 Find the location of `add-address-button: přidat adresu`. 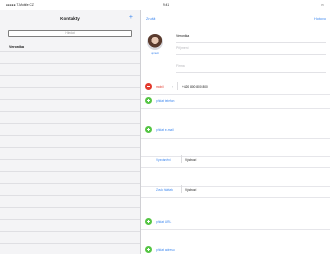

add-address-button: přidat adresu is located at coordinates (165, 250).